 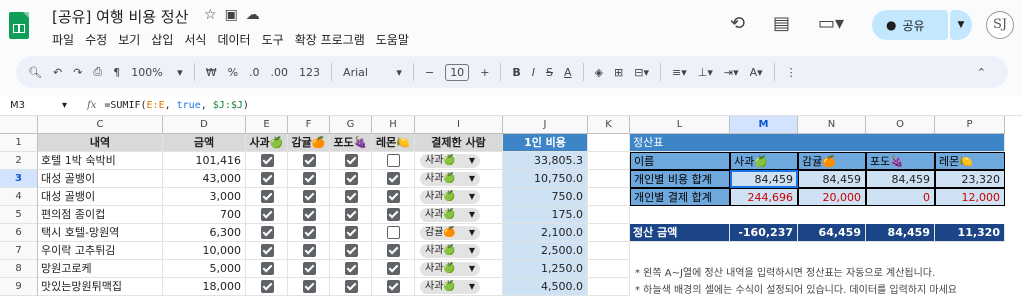 I want to click on settlement-amount-label: 정산 금액, so click(x=680, y=233).